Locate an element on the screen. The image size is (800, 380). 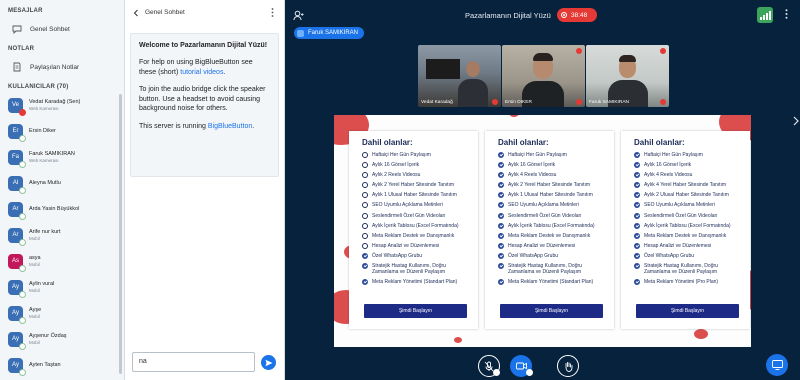
next-arrow-icon is located at coordinates (796, 121).